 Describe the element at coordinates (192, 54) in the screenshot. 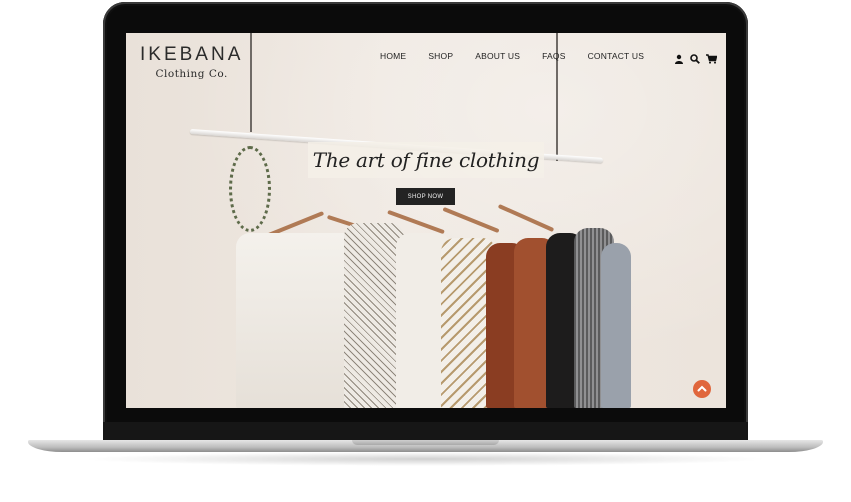

I see `brand-name: IKEBANA` at that location.